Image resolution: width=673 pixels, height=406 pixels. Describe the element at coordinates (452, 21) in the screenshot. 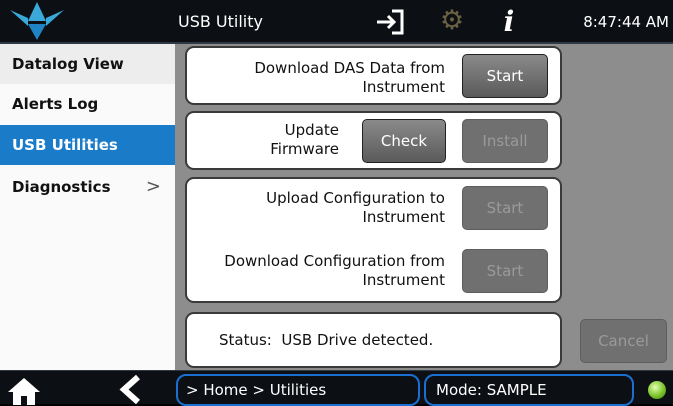

I see `gear-icon: ⚙` at that location.